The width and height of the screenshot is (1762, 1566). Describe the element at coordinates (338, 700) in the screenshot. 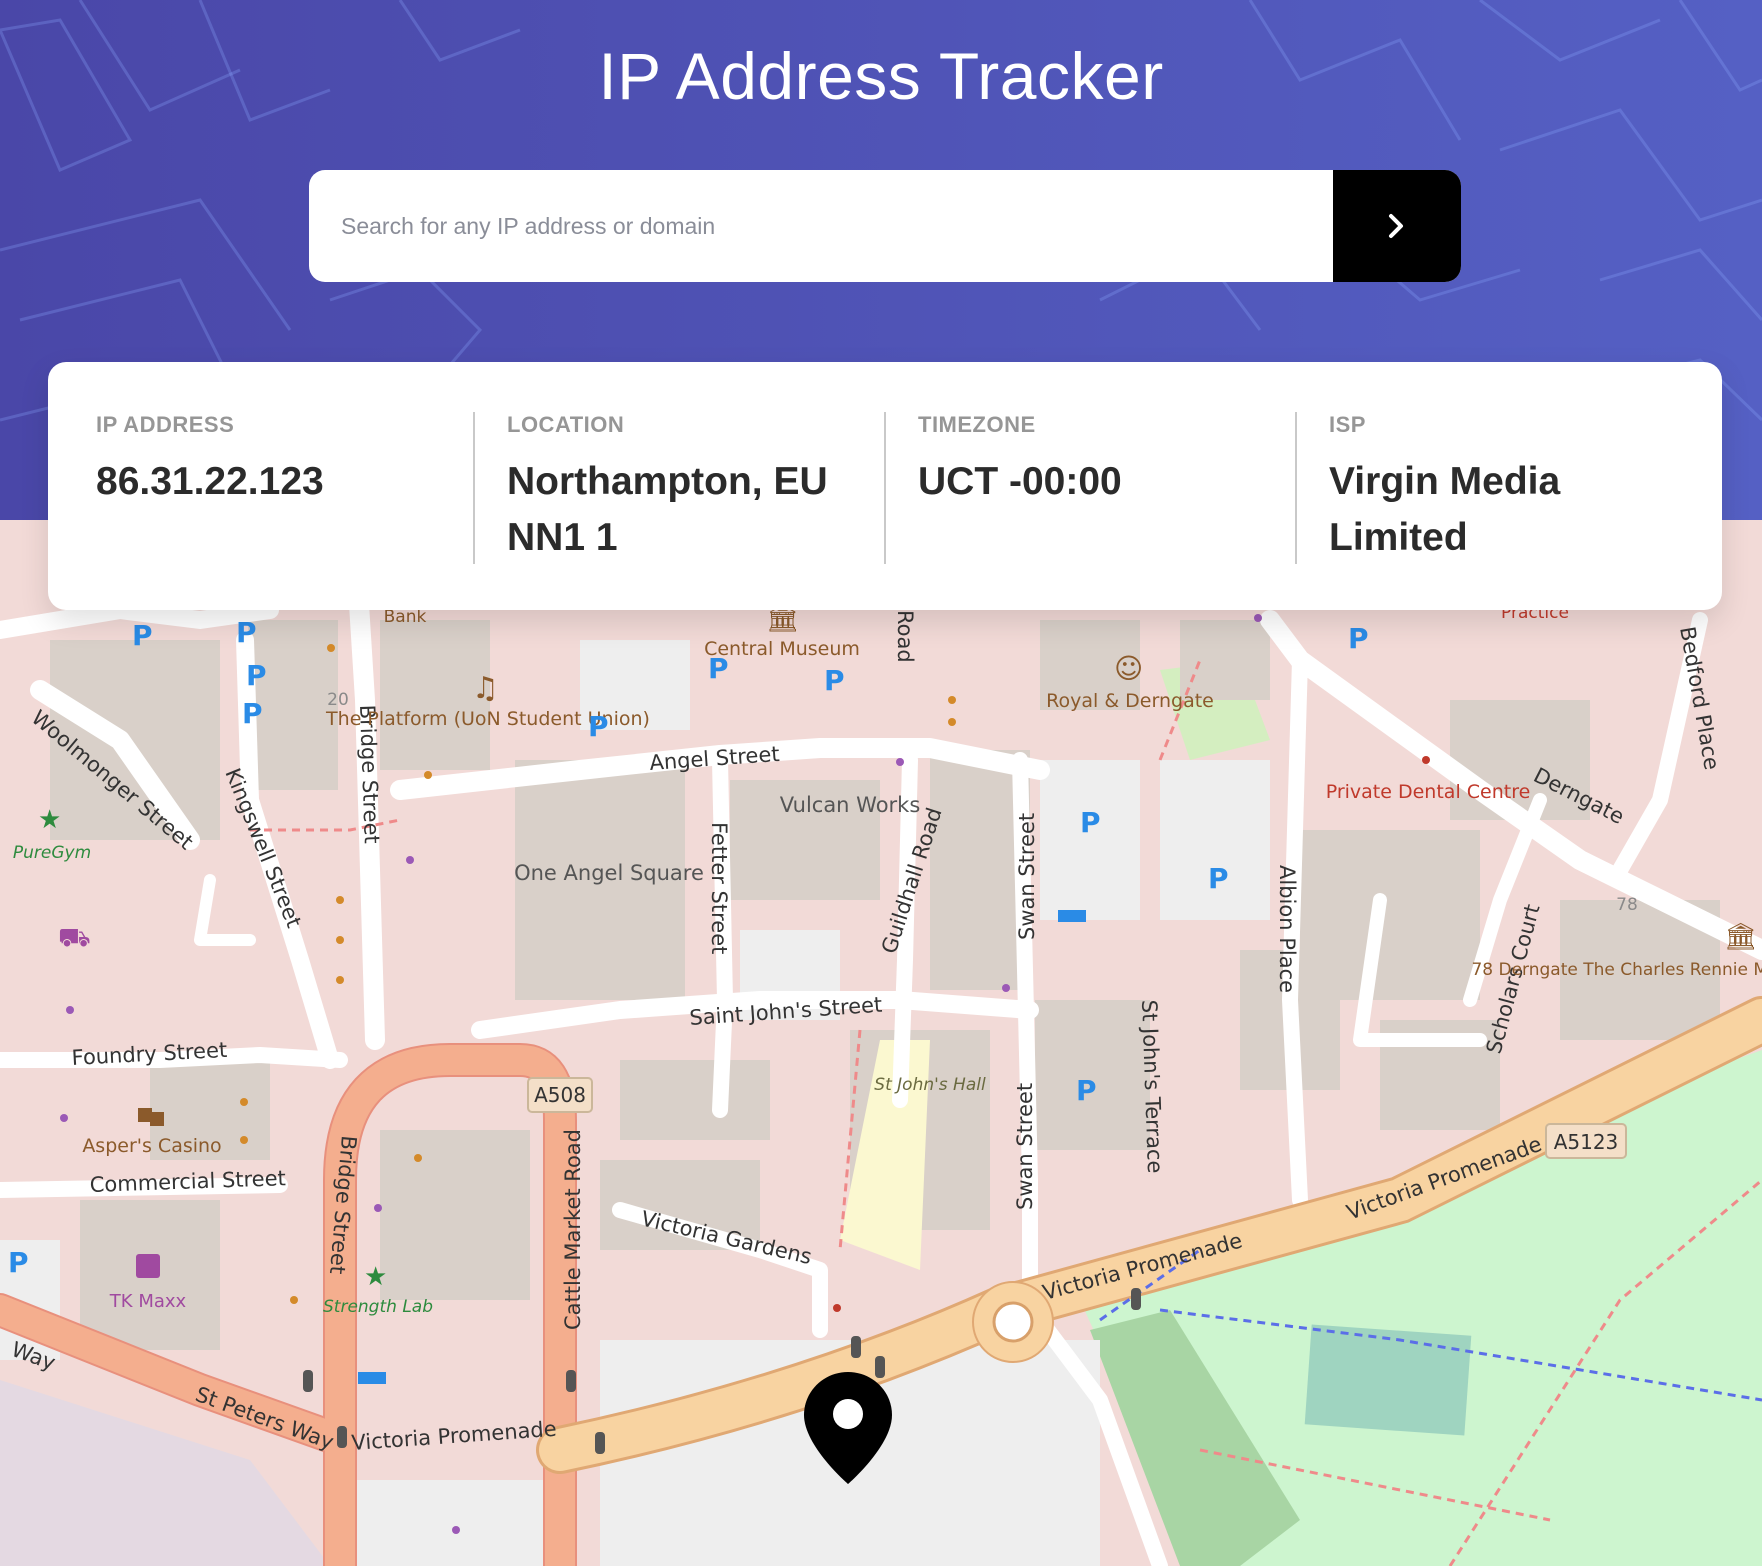

I see `address-number-label: 20` at that location.